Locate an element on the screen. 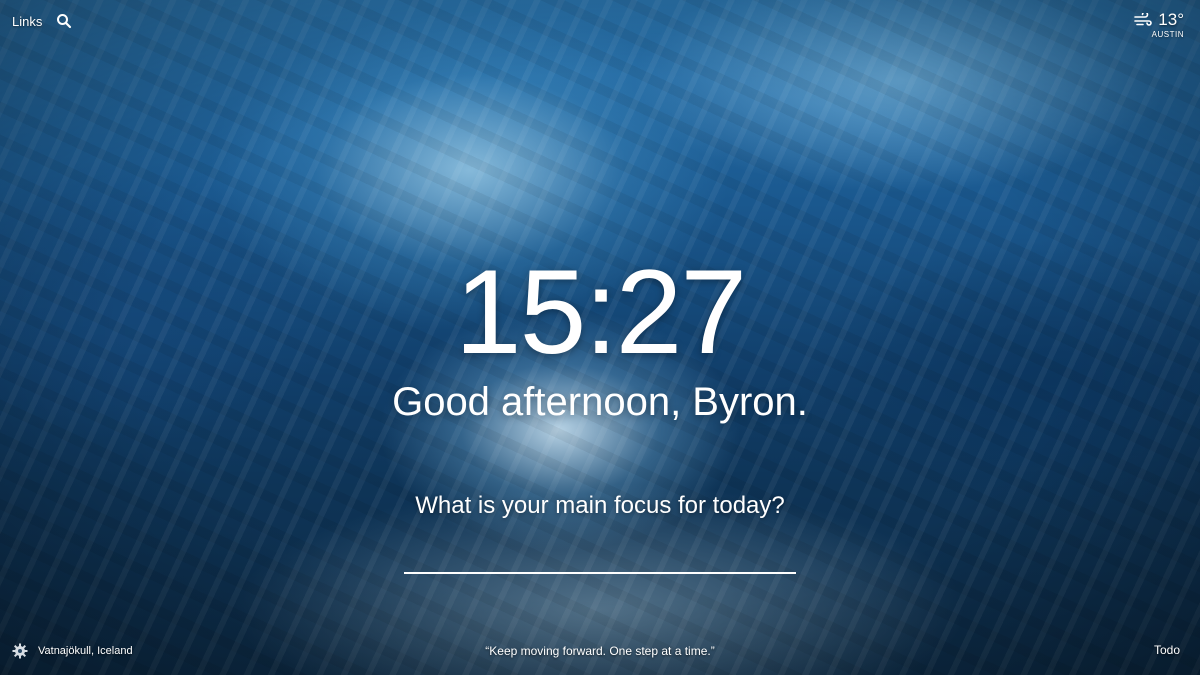 This screenshot has height=675, width=1200. top-left-bar: Links is located at coordinates (42, 21).